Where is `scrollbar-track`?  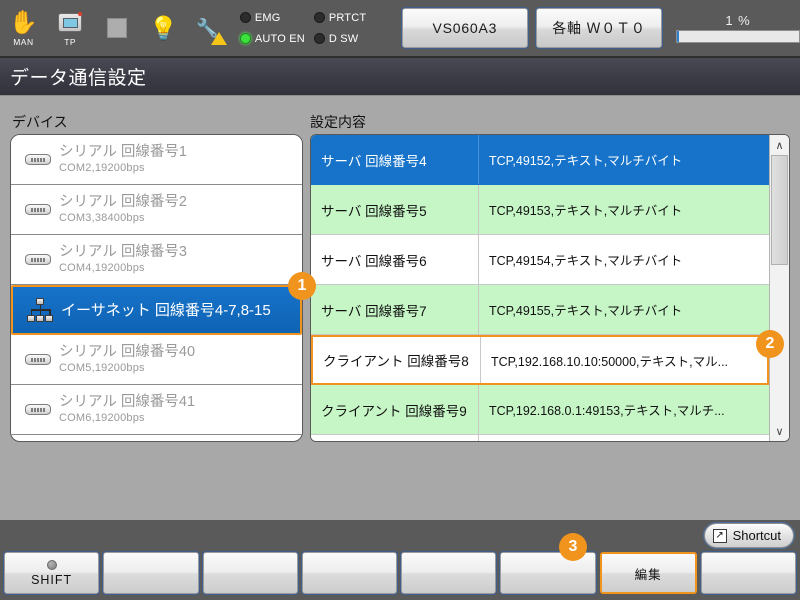
scrollbar-track is located at coordinates (779, 288).